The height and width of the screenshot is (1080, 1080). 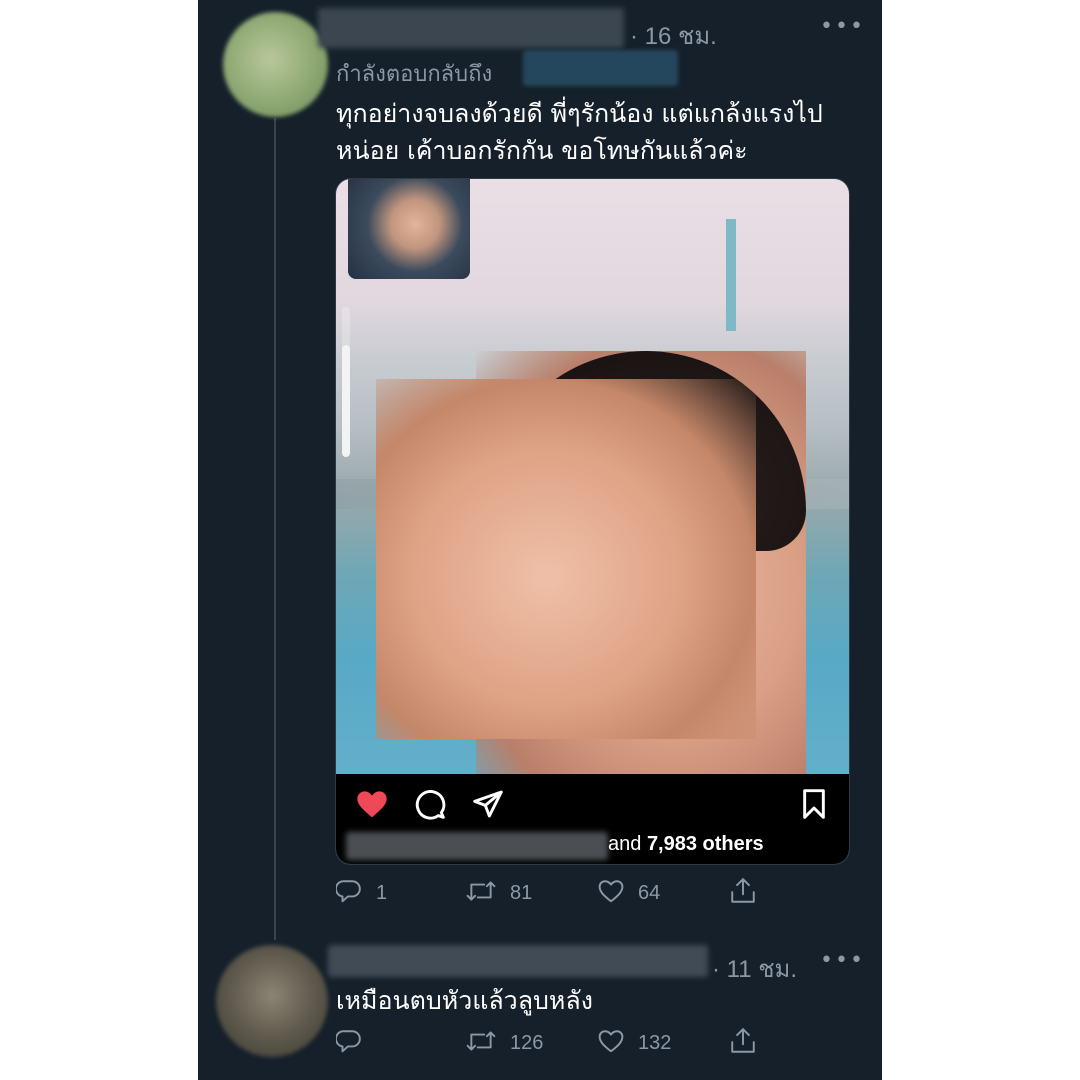 I want to click on photo-subject, so click(x=566, y=559).